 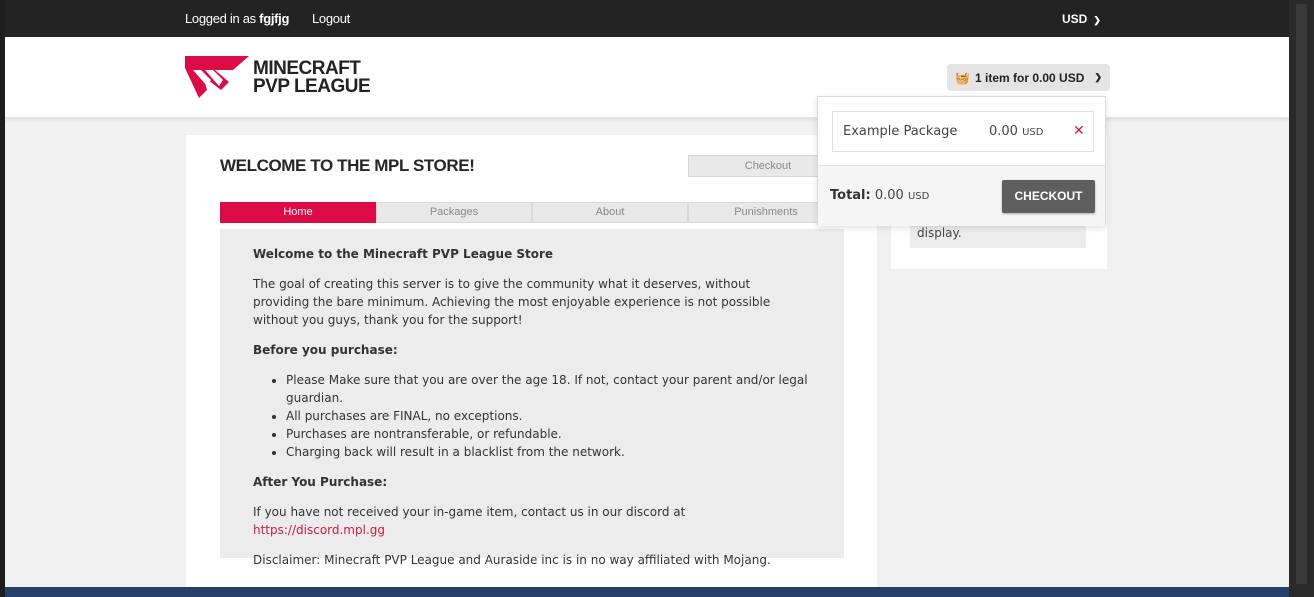 What do you see at coordinates (325, 350) in the screenshot?
I see `before-heading: Before you purchase:` at bounding box center [325, 350].